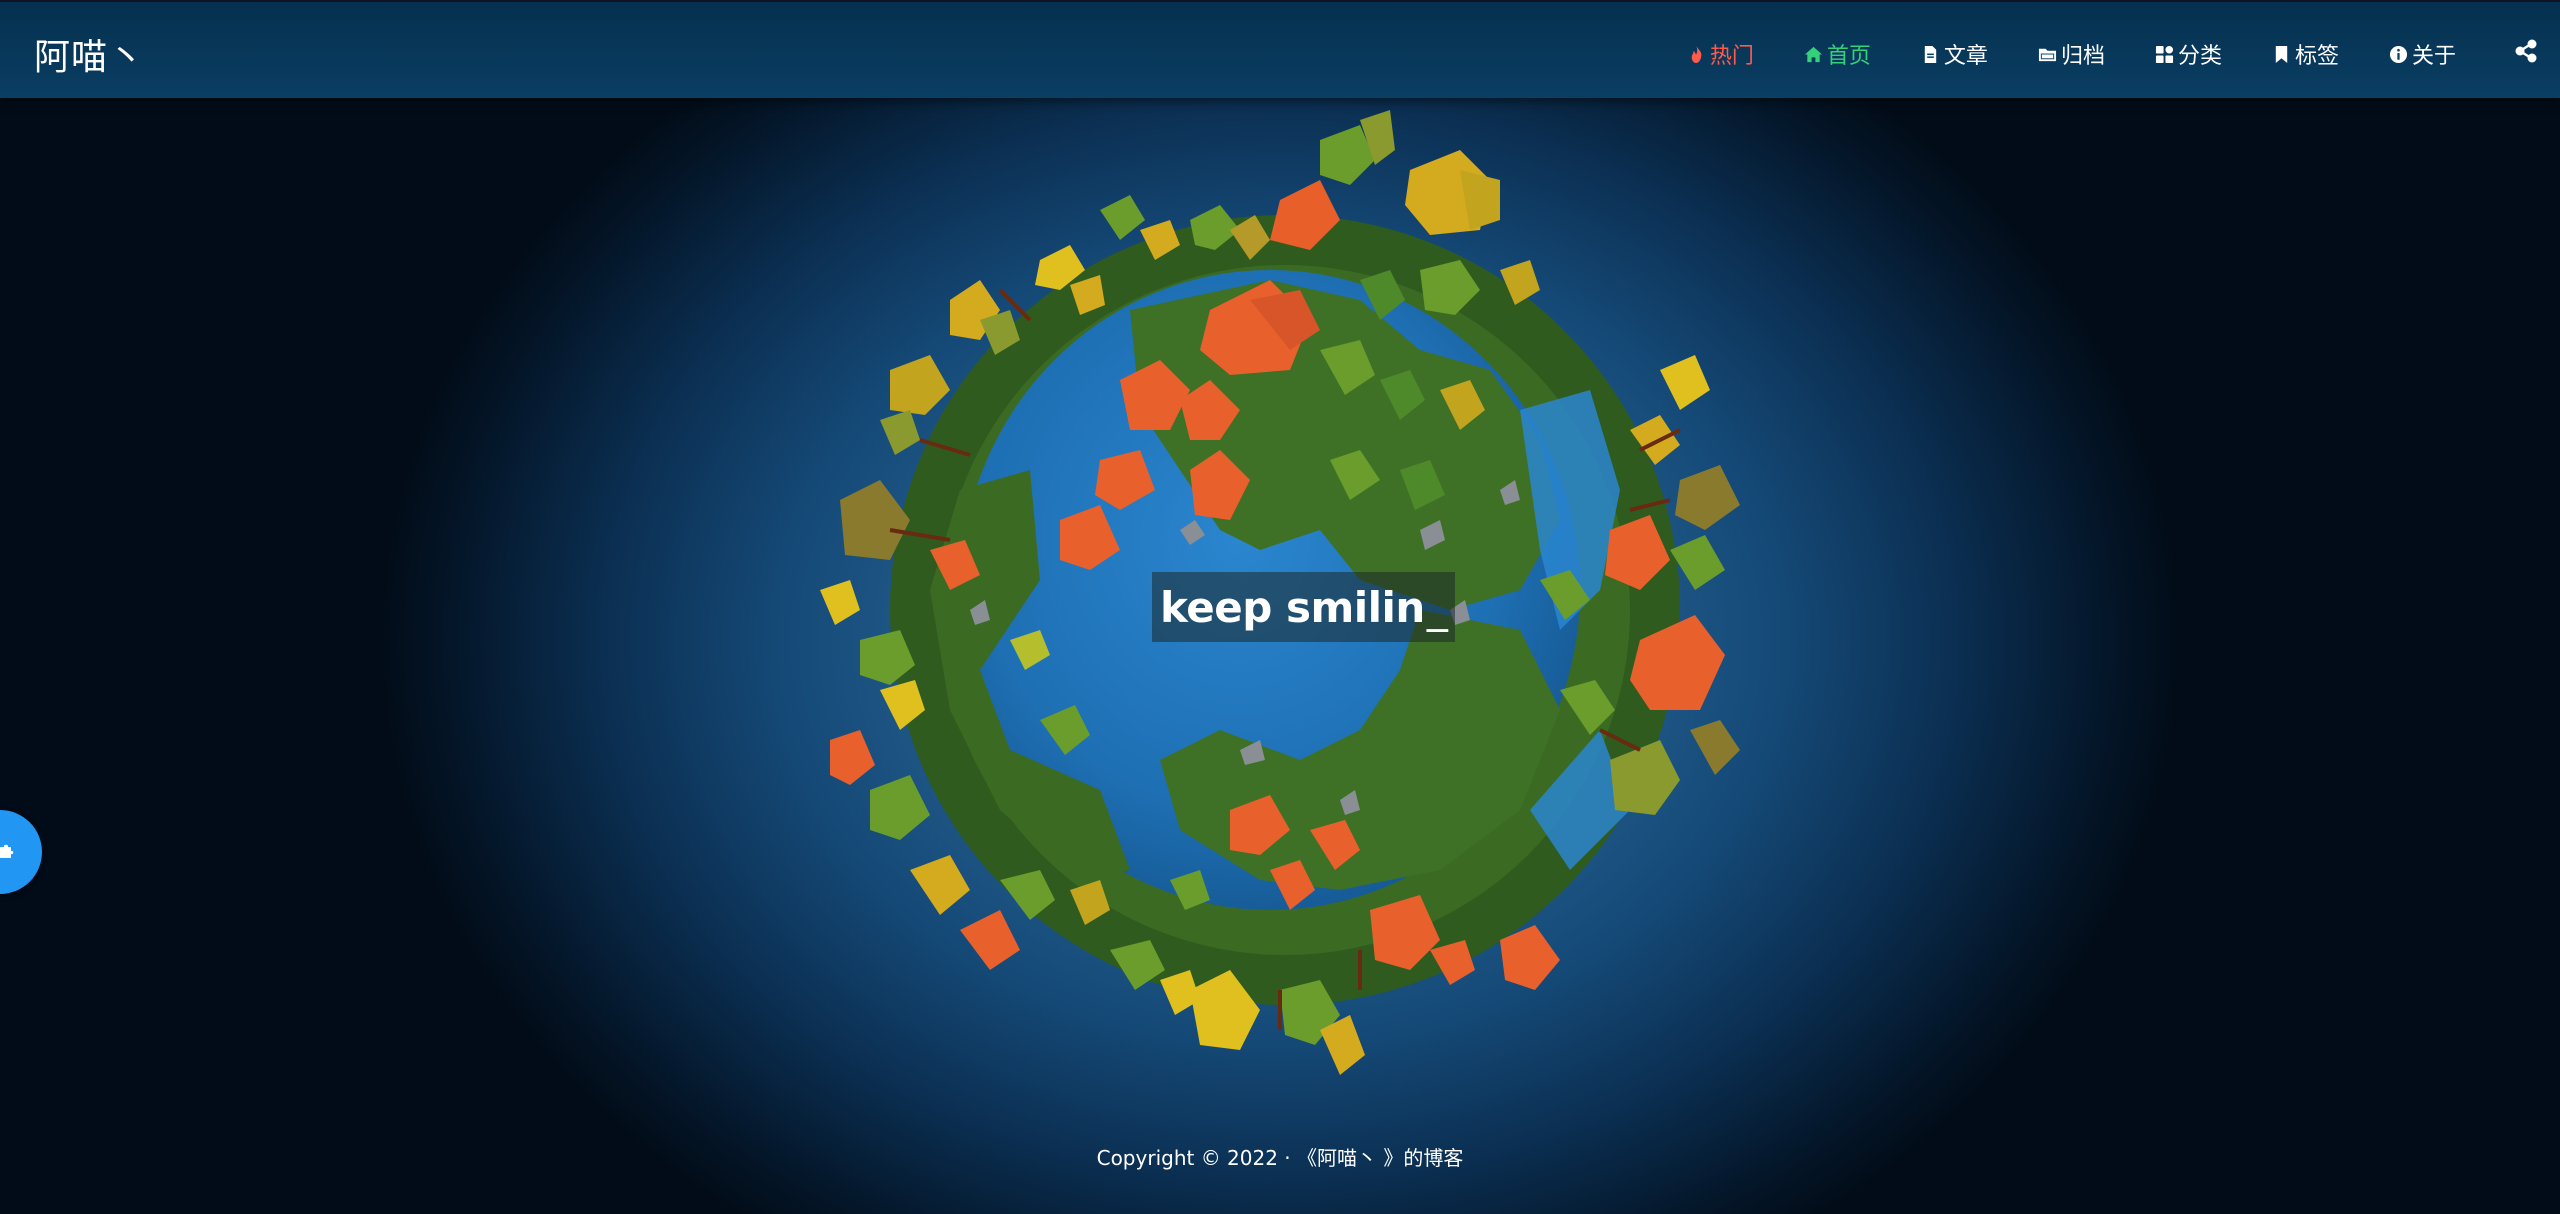 This screenshot has height=1214, width=2560. I want to click on nav-item-hot: 热门, so click(1720, 54).